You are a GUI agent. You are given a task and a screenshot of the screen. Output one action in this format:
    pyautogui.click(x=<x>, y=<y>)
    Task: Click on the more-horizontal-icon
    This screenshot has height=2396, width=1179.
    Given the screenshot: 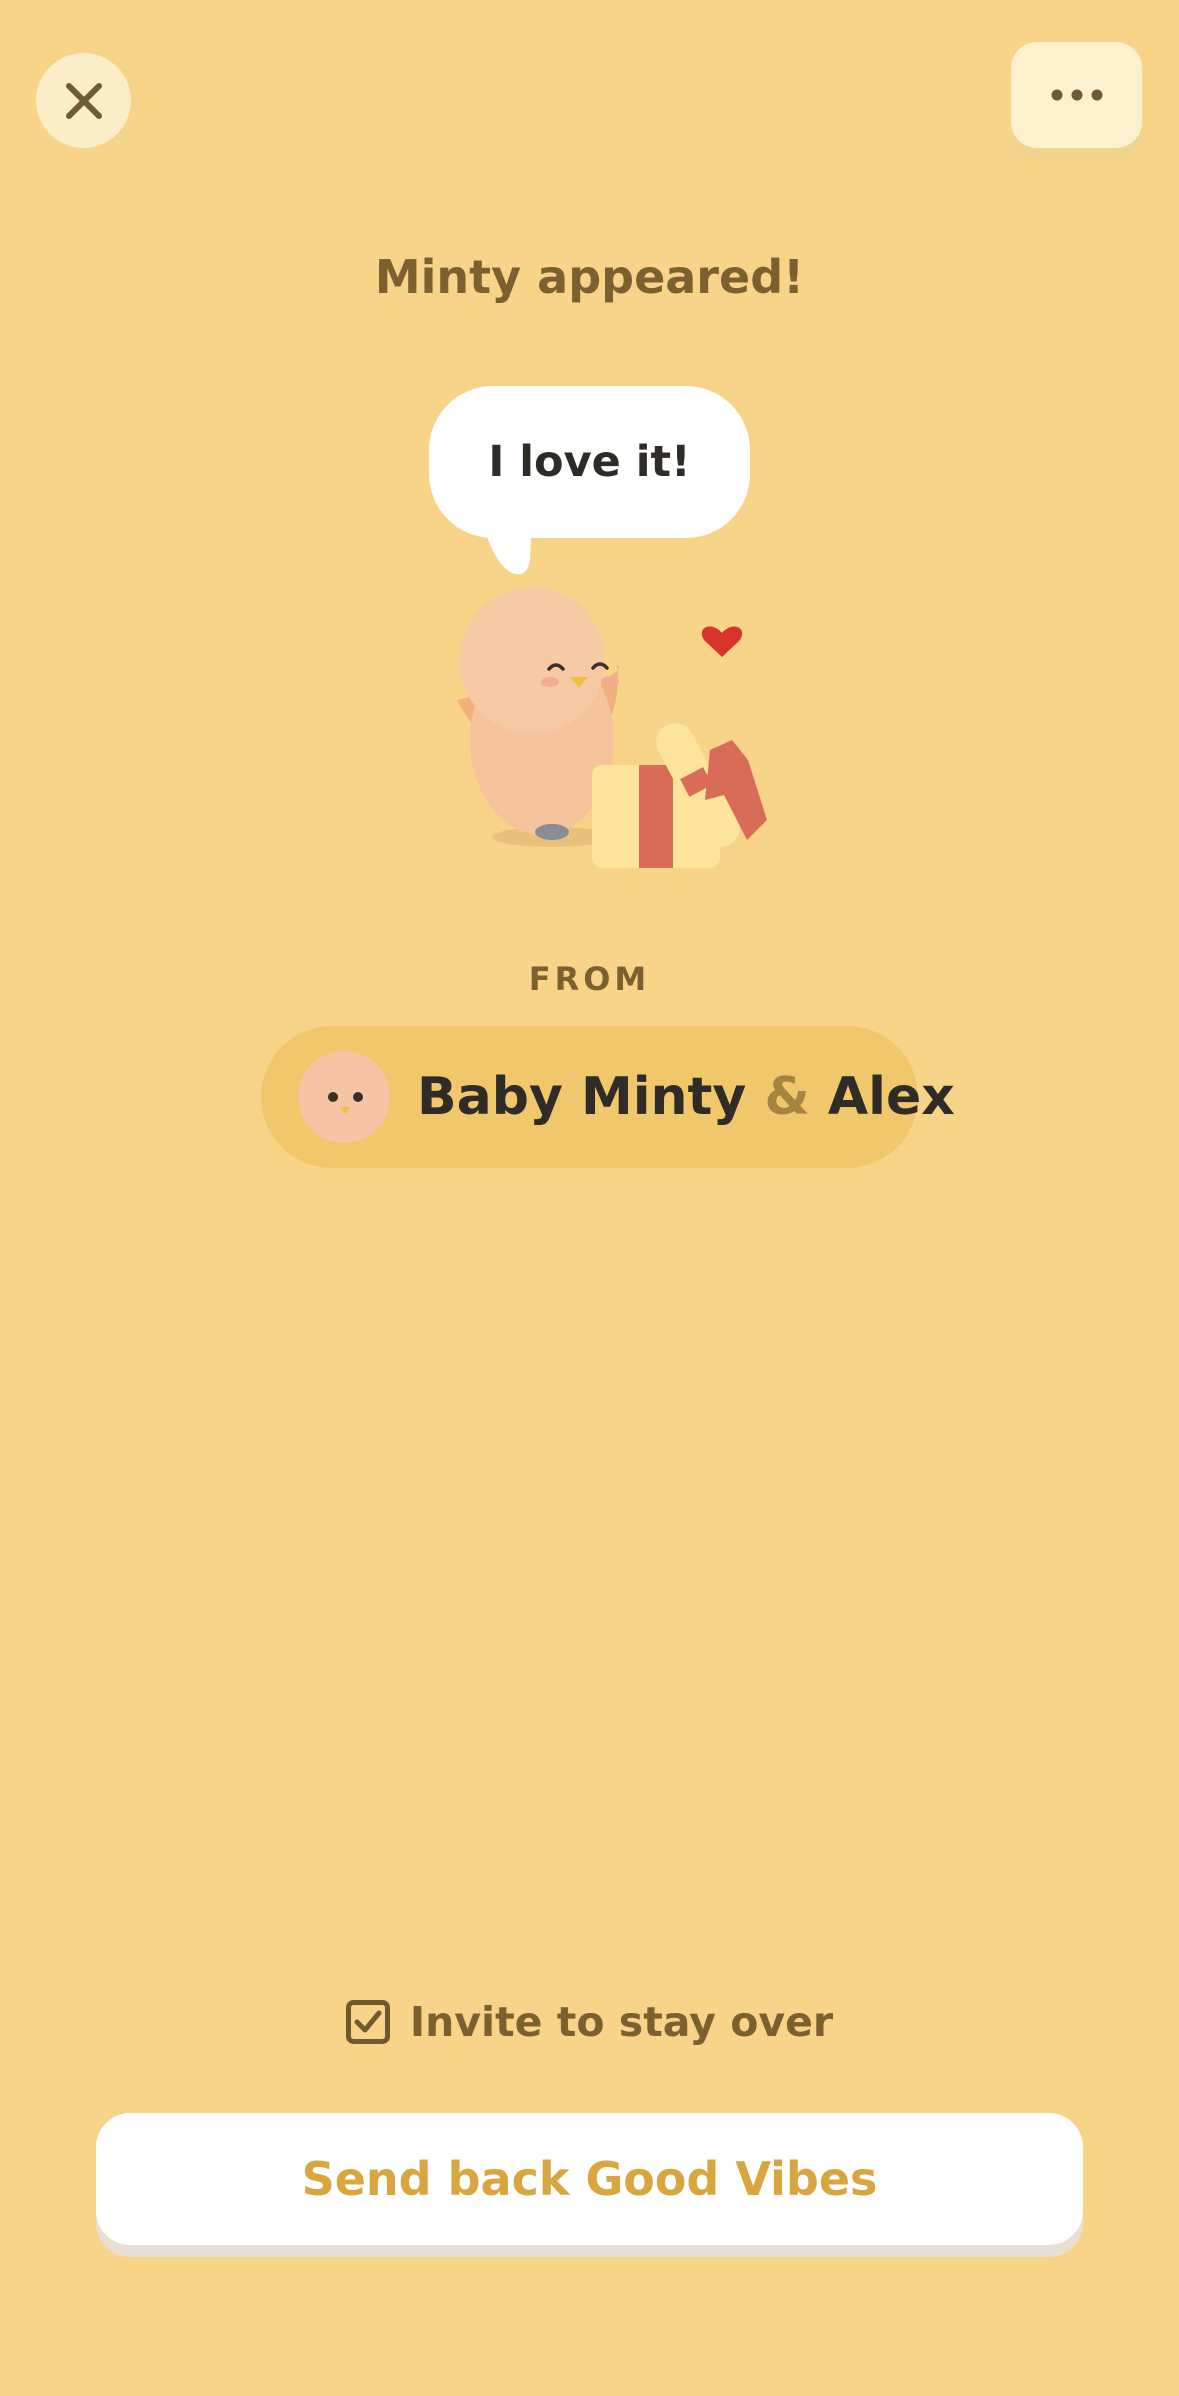 What is the action you would take?
    pyautogui.click(x=1076, y=95)
    